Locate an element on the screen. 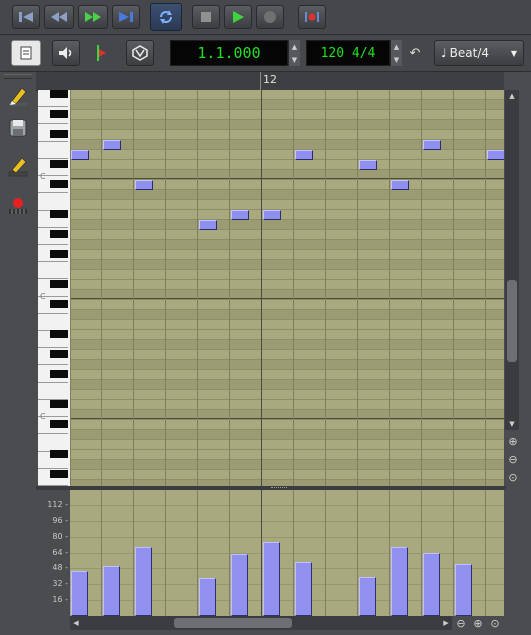  piano-keyboard: C C C is located at coordinates (54, 288).